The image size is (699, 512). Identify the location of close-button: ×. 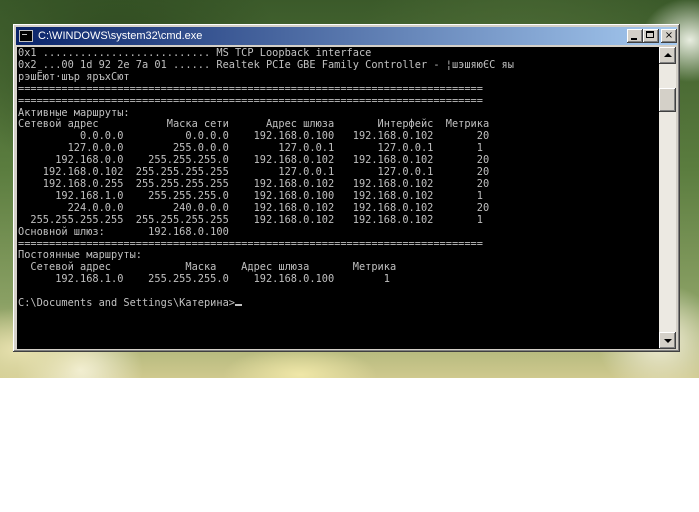
(669, 36).